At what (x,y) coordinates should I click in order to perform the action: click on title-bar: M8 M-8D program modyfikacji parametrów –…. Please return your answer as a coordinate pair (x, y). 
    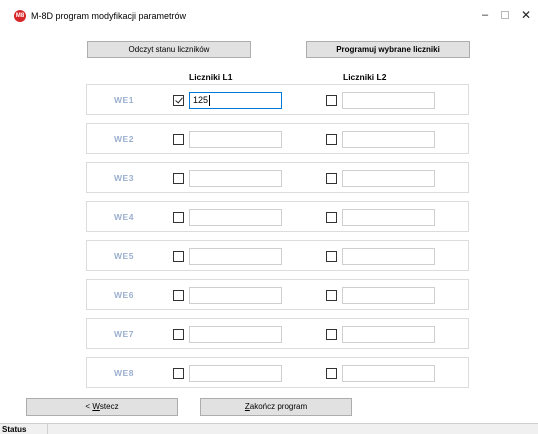
    Looking at the image, I should click on (269, 15).